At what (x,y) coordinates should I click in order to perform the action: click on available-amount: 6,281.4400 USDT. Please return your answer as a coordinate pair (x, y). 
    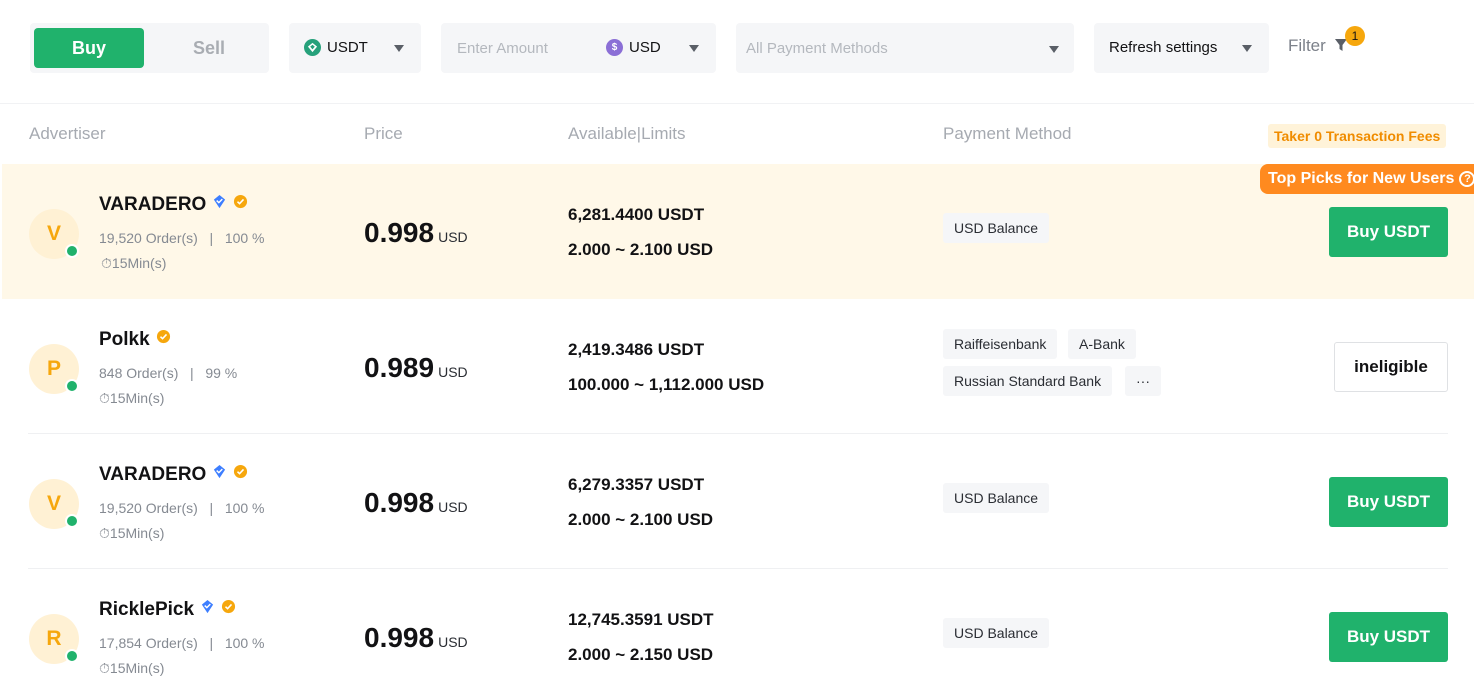
    Looking at the image, I should click on (636, 214).